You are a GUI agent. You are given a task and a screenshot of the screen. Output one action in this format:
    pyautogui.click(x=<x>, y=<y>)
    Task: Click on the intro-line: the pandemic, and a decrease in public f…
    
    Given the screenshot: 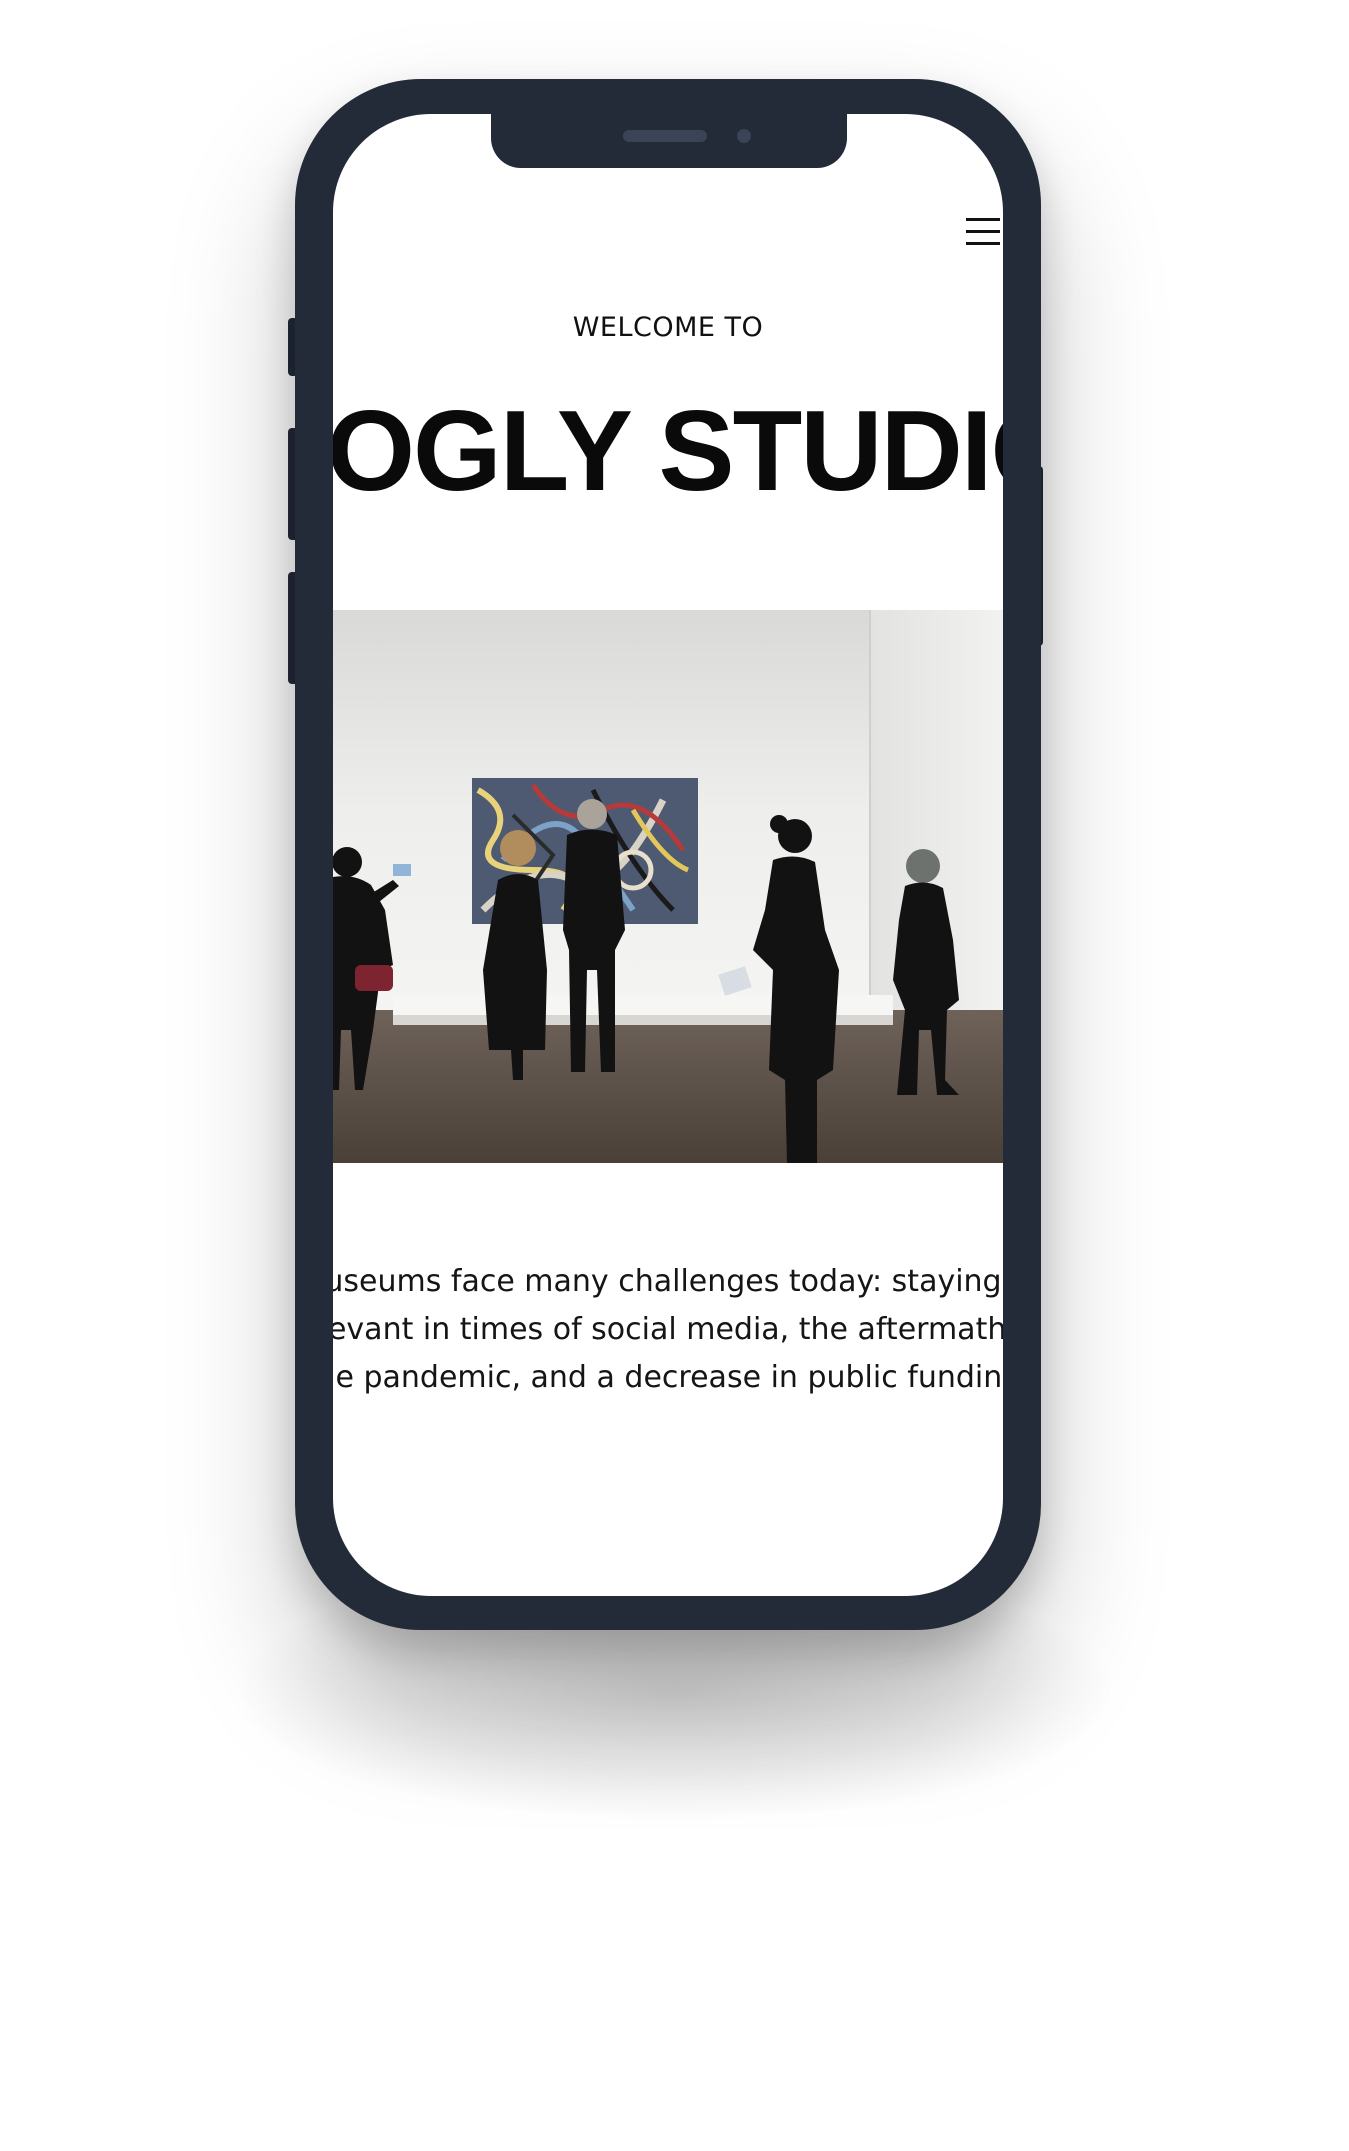 What is the action you would take?
    pyautogui.click(x=668, y=1377)
    